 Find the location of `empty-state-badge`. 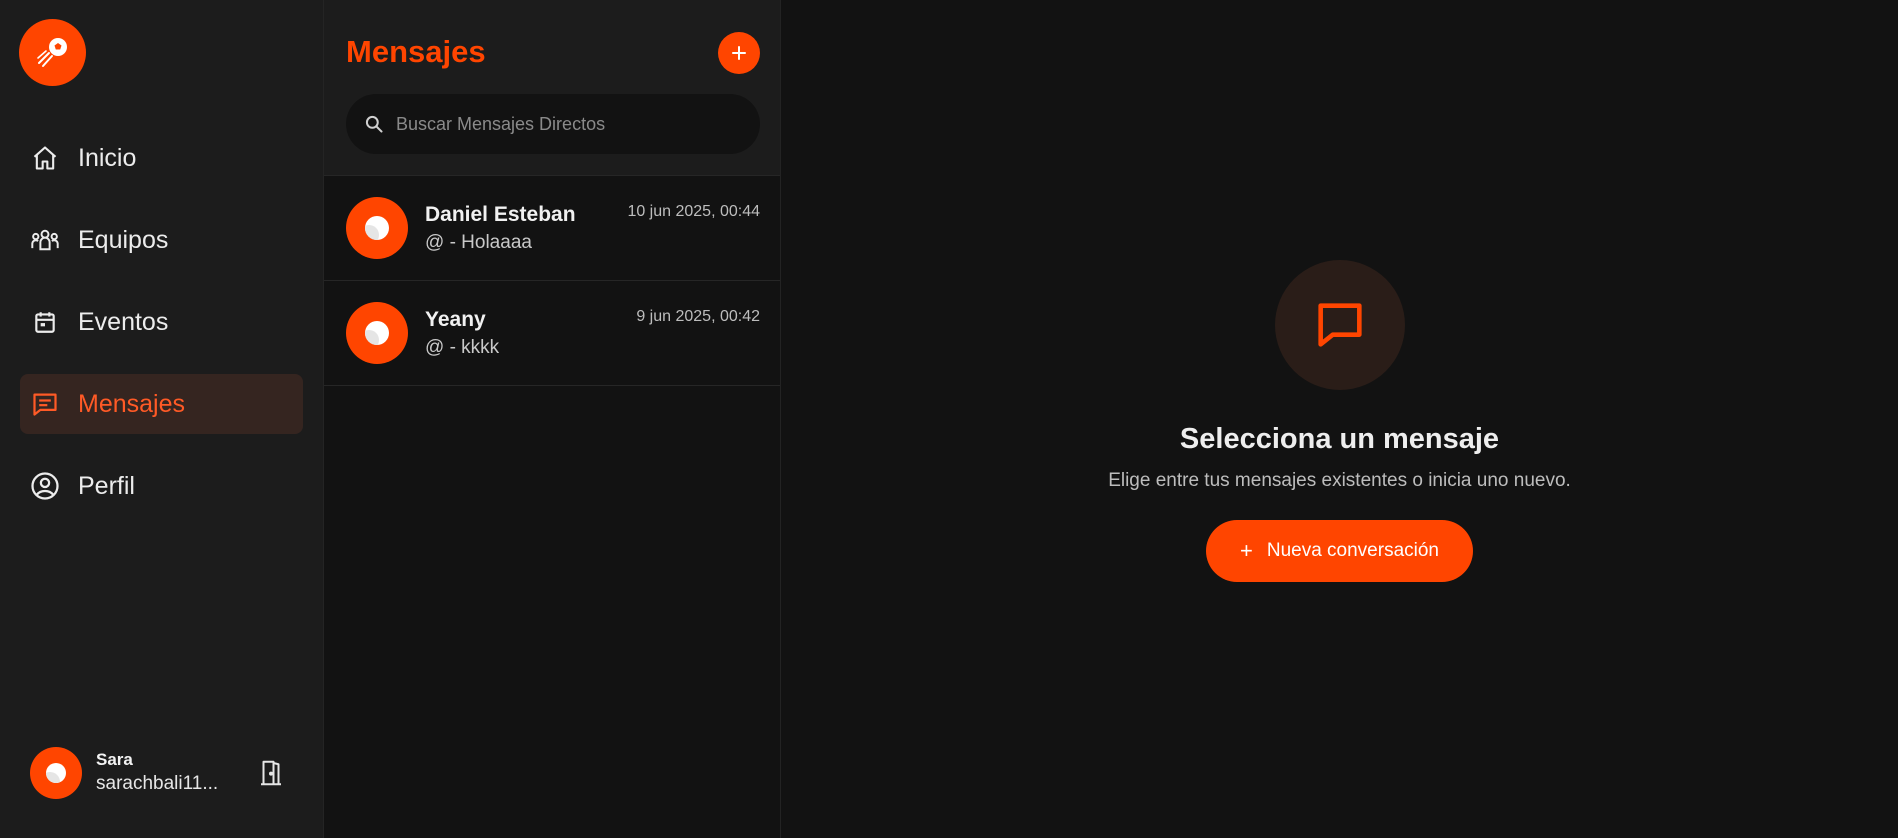

empty-state-badge is located at coordinates (1339, 325).